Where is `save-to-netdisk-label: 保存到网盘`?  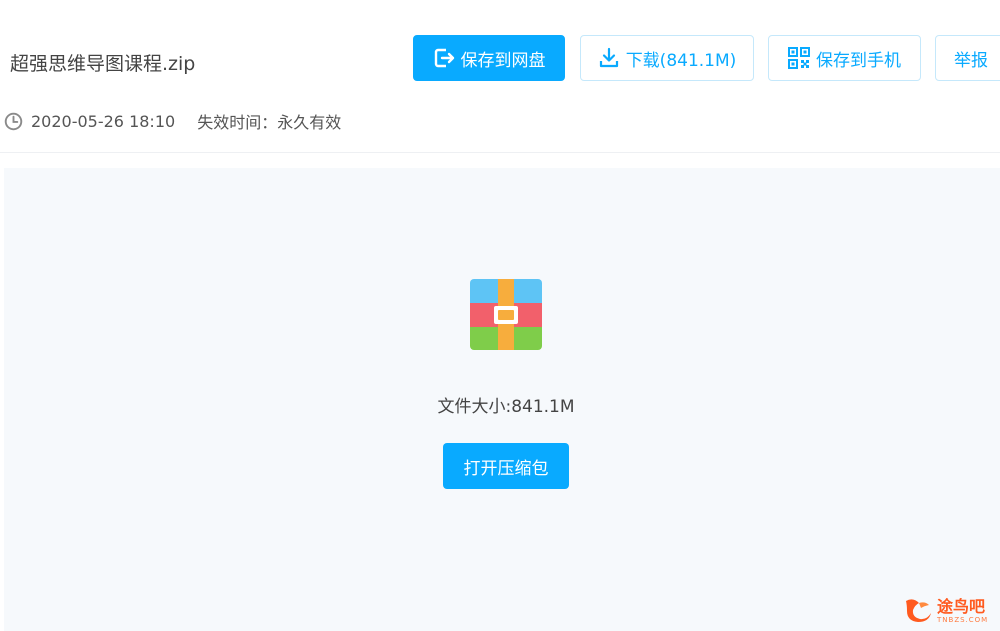
save-to-netdisk-label: 保存到网盘 is located at coordinates (503, 60).